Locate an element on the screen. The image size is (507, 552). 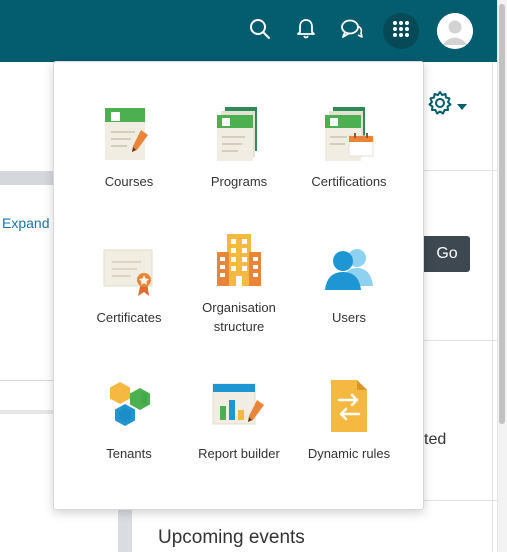
menu-item-courses: Courses is located at coordinates (129, 147).